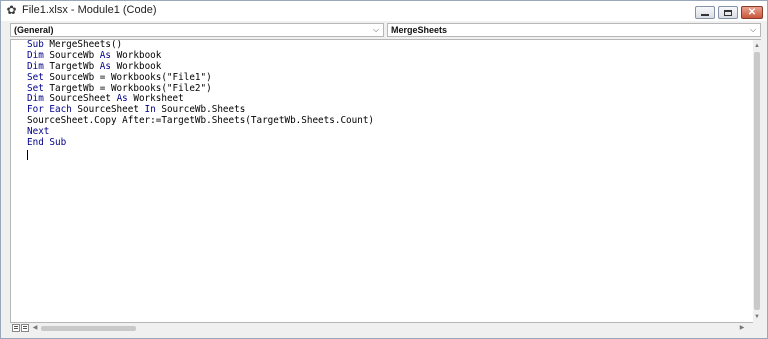  What do you see at coordinates (34, 30) in the screenshot?
I see `object-dropdown-value: (General)` at bounding box center [34, 30].